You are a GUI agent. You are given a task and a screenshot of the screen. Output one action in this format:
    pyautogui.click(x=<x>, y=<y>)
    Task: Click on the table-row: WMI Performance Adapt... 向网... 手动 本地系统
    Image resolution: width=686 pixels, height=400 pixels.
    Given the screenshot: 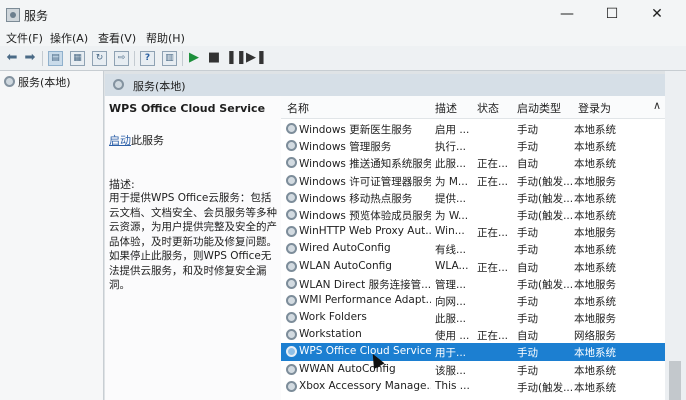 What is the action you would take?
    pyautogui.click(x=473, y=300)
    